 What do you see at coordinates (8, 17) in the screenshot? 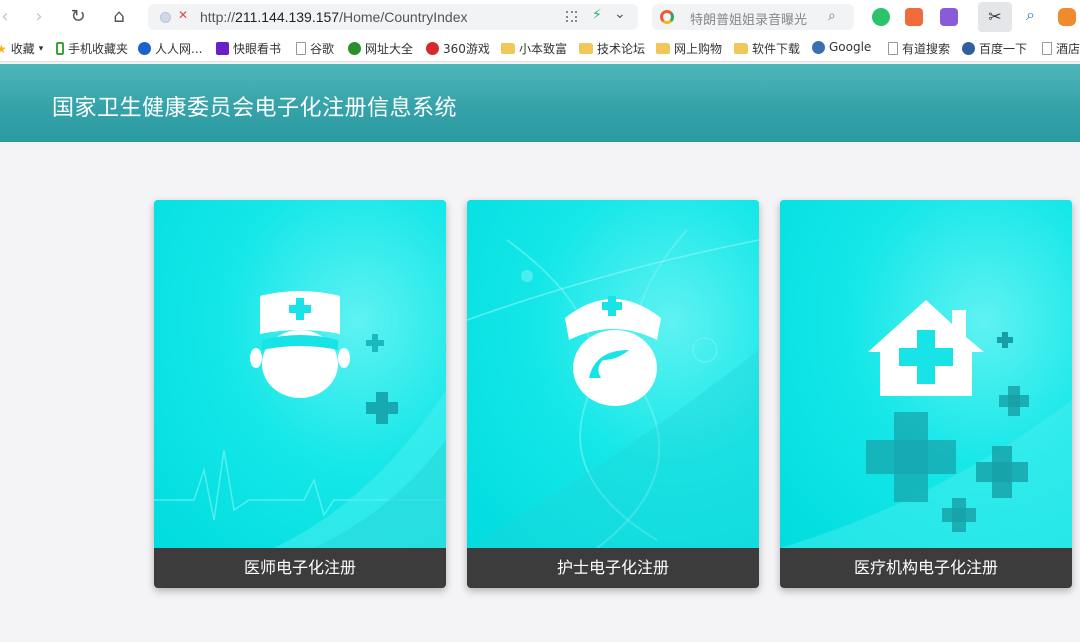
I see `back-icon: ‹` at bounding box center [8, 17].